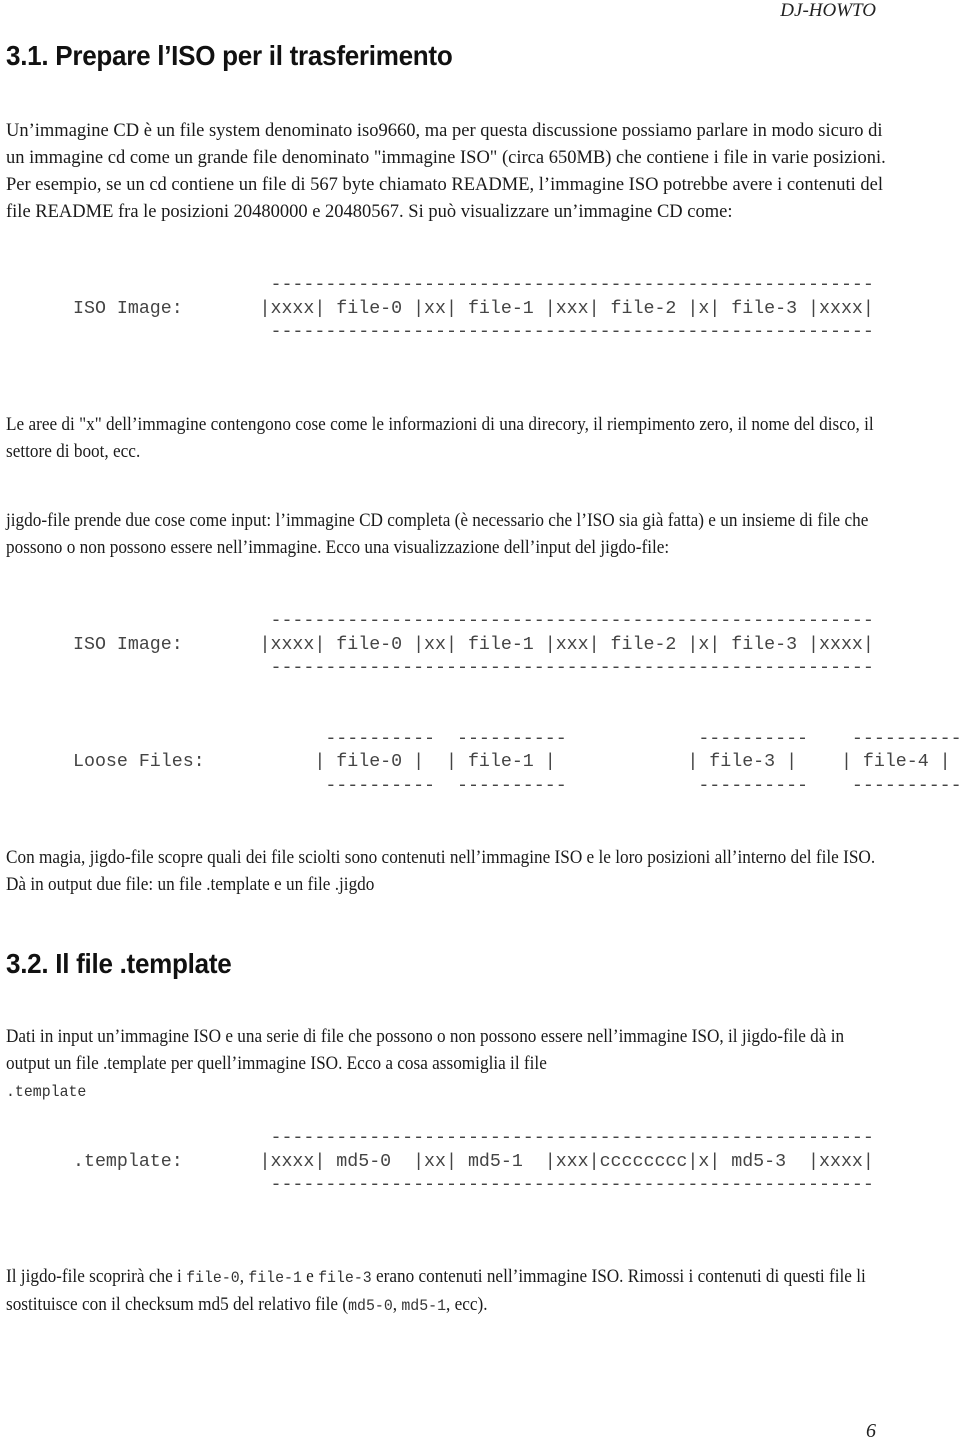  I want to click on section-title-3-1: 3.1. Prepare l’ISO per il trasferimento, so click(229, 55).